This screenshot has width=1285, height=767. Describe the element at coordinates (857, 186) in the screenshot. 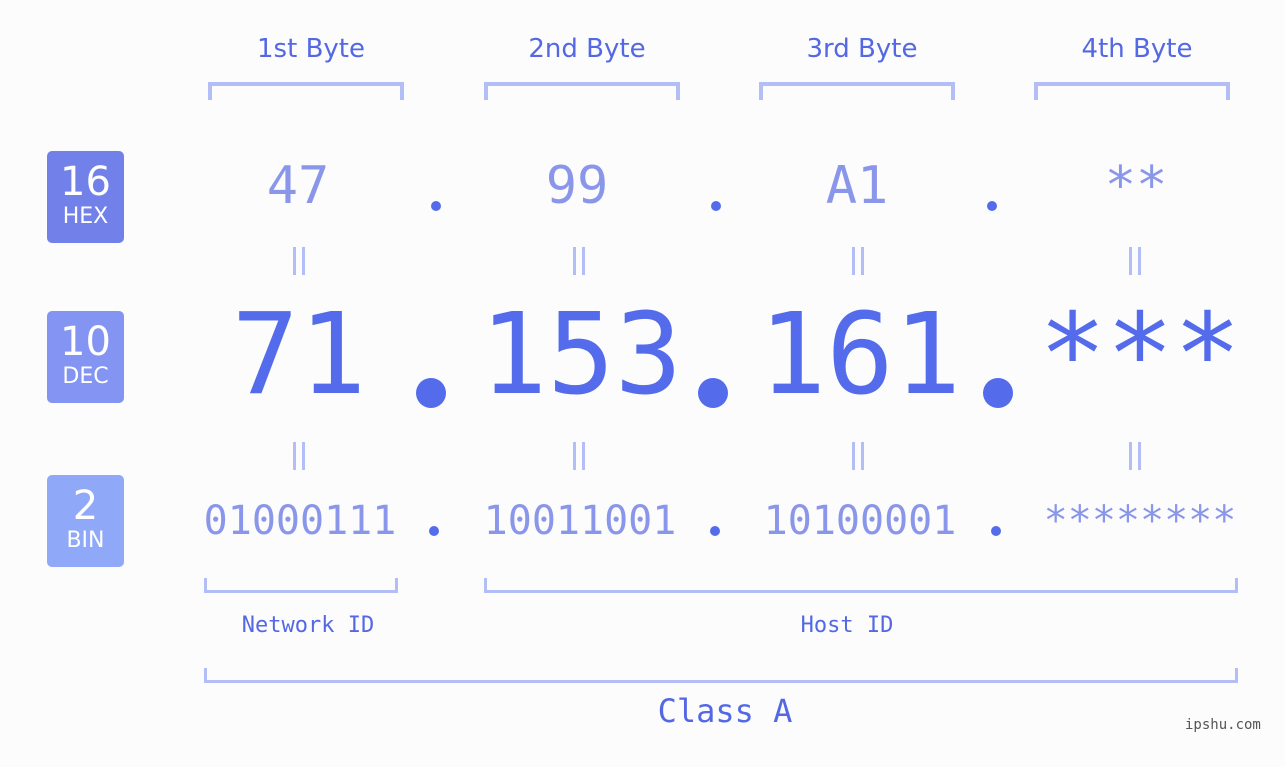

I see `hex-byte-3: A1` at that location.